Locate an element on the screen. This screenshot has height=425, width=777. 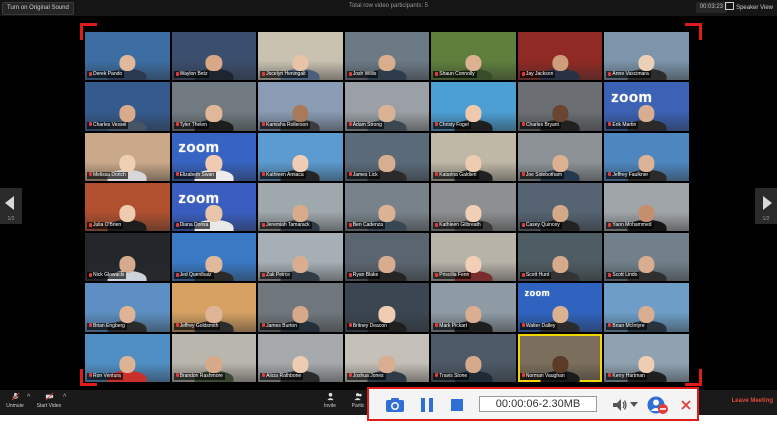
participant-name: Joshua Jones is located at coordinates (366, 376).